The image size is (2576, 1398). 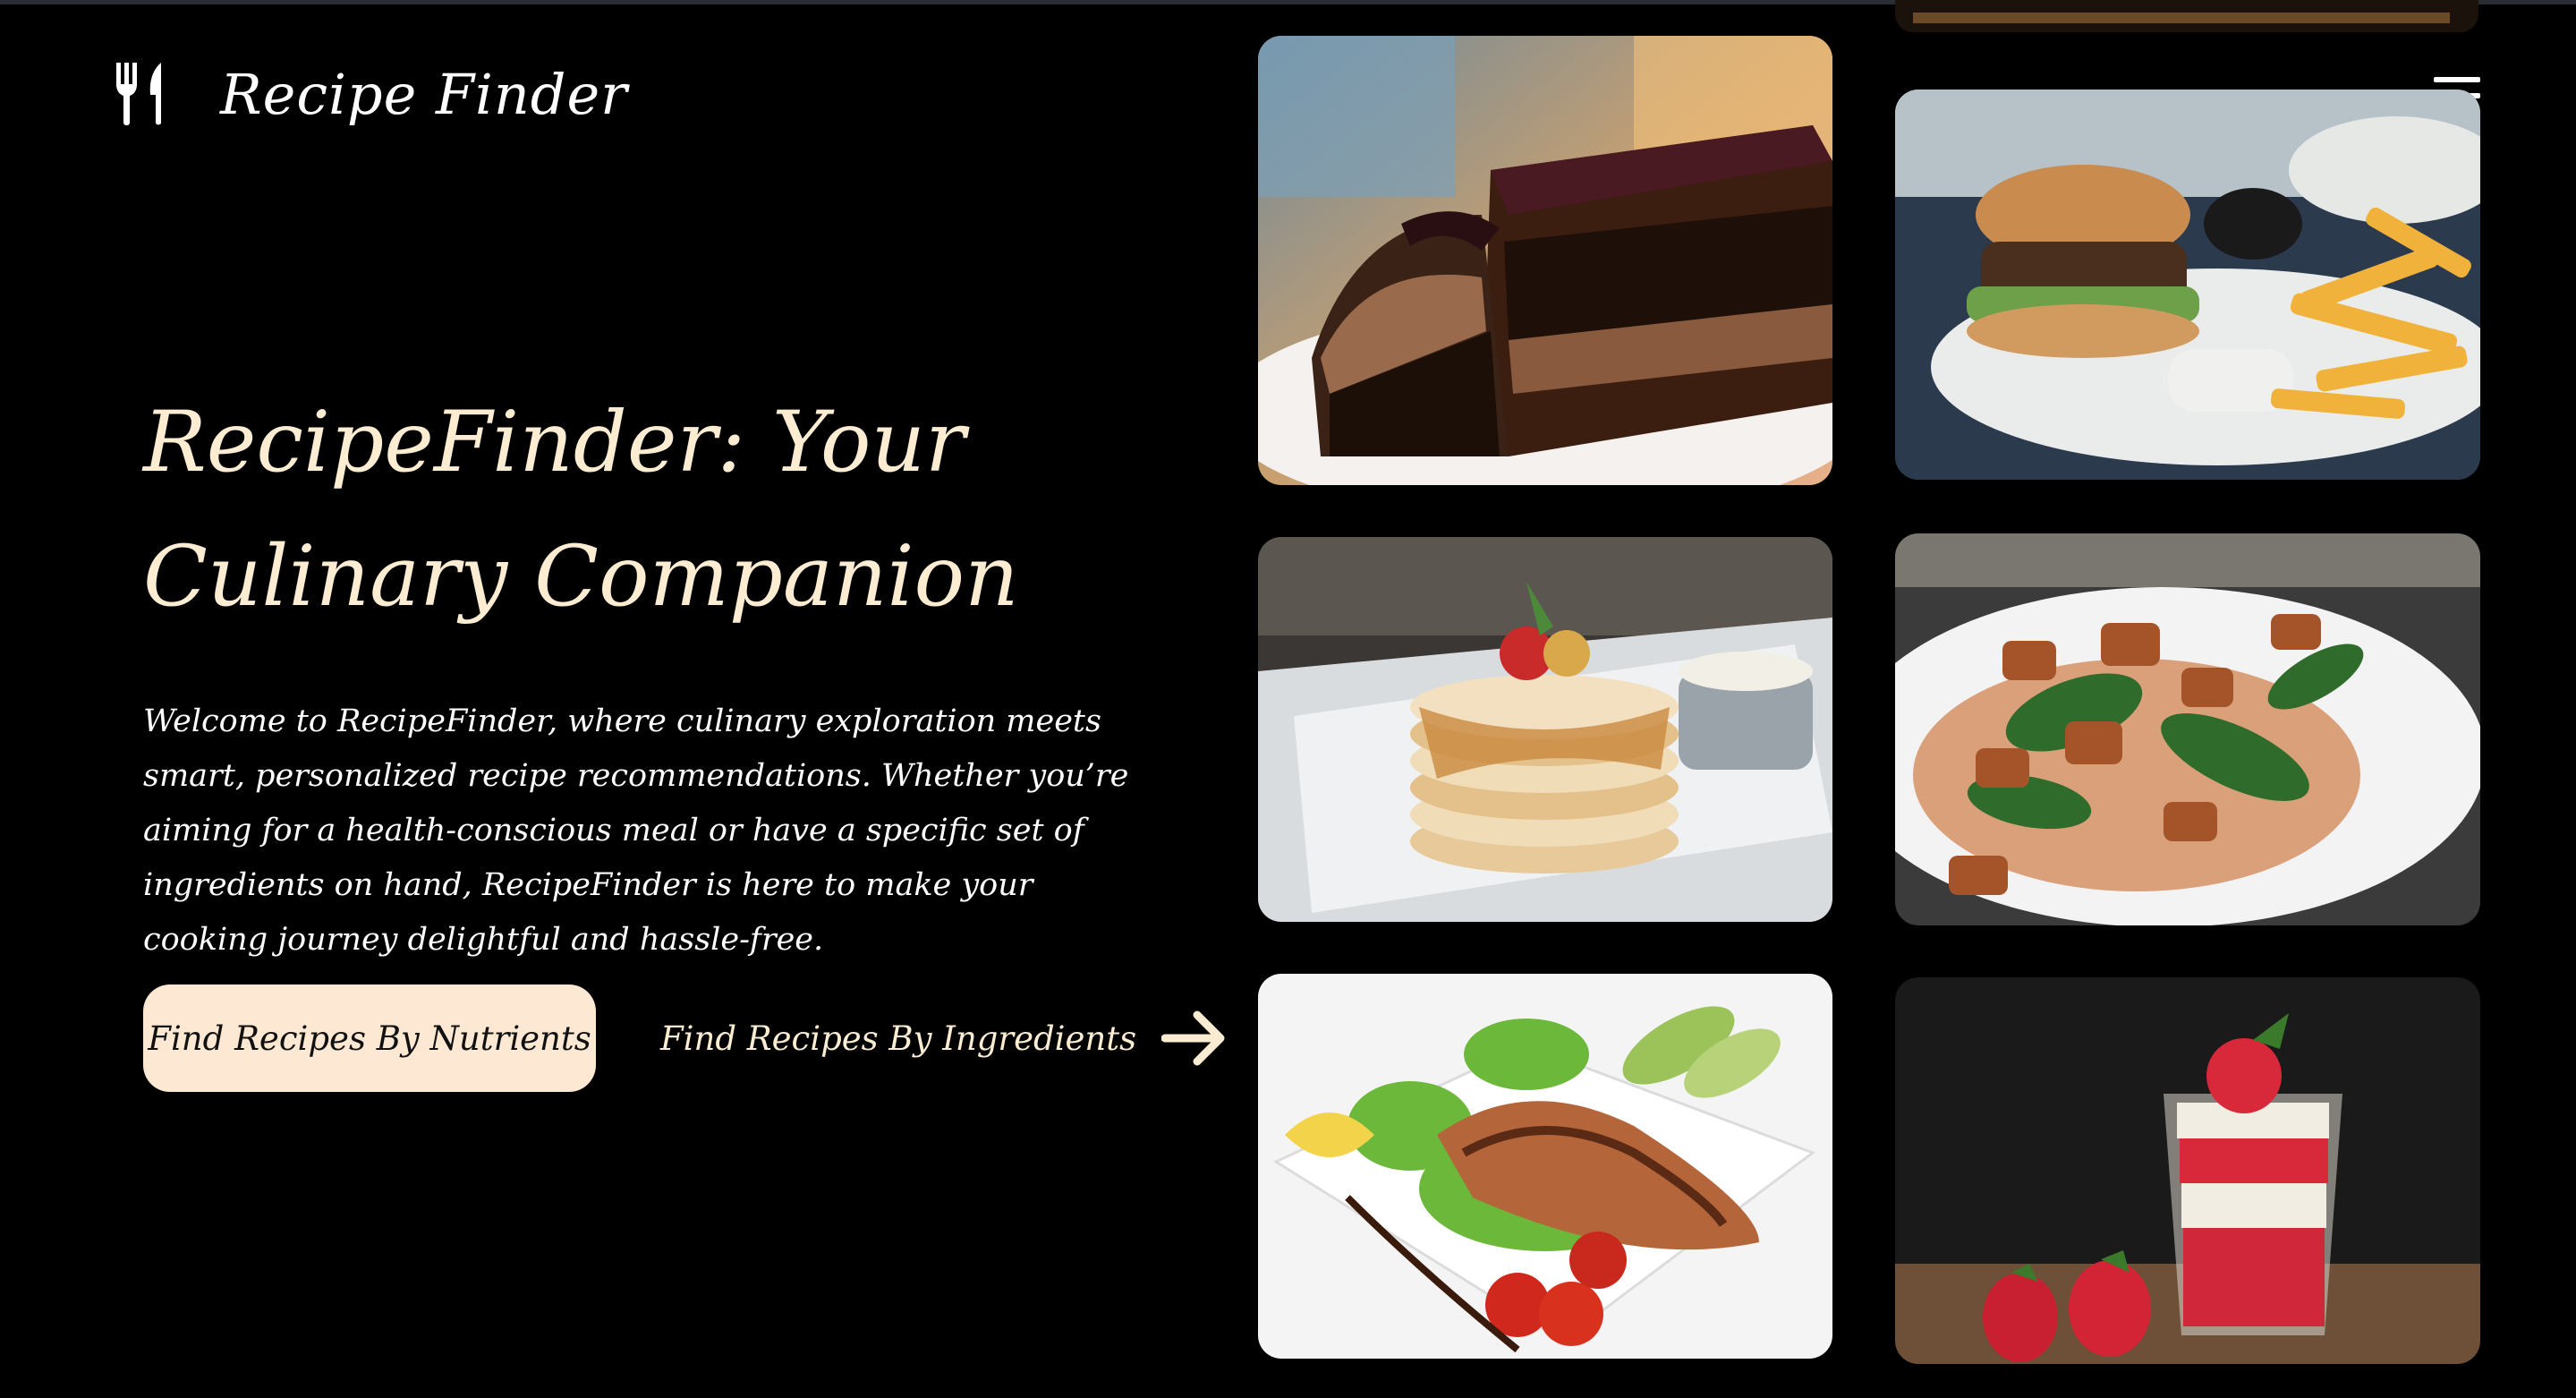 I want to click on arrow-right-icon, so click(x=1193, y=1038).